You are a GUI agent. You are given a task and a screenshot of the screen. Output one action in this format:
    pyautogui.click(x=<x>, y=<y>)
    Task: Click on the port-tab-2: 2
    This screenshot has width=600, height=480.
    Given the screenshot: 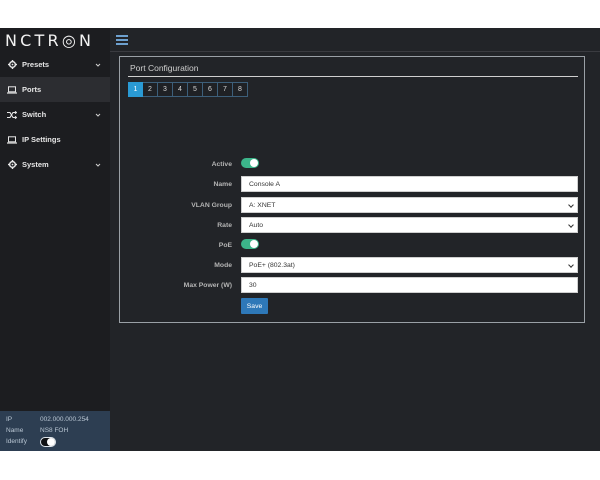 What is the action you would take?
    pyautogui.click(x=150, y=89)
    